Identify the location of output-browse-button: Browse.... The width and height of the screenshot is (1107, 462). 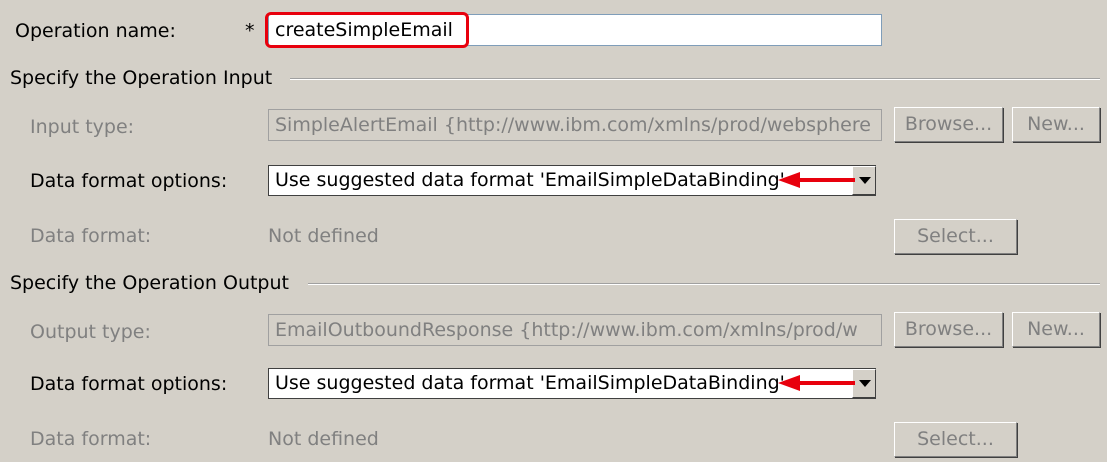
(948, 329).